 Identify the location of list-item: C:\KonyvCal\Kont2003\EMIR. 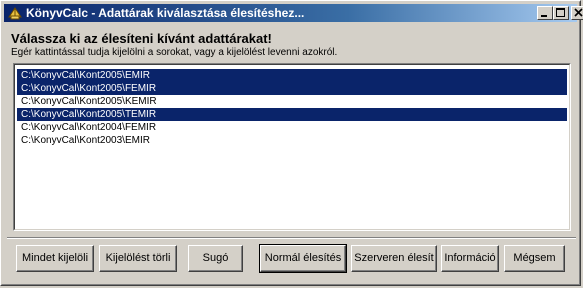
(292, 140).